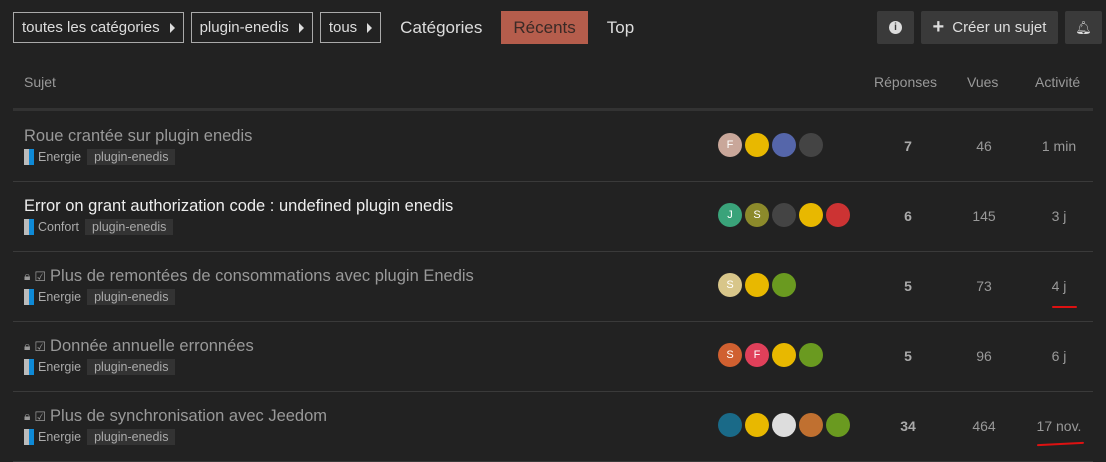 This screenshot has width=1106, height=462. Describe the element at coordinates (1059, 216) in the screenshot. I see `activity-time: 3 j` at that location.